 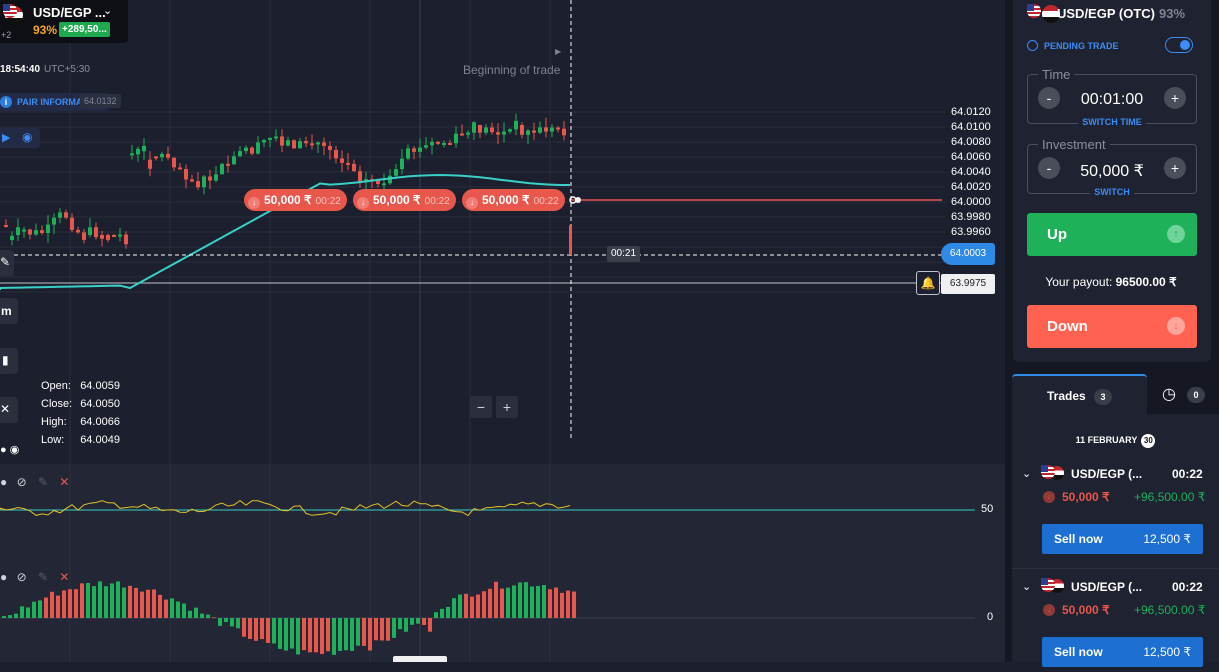 I want to click on timeframe-button: m, so click(x=9, y=311).